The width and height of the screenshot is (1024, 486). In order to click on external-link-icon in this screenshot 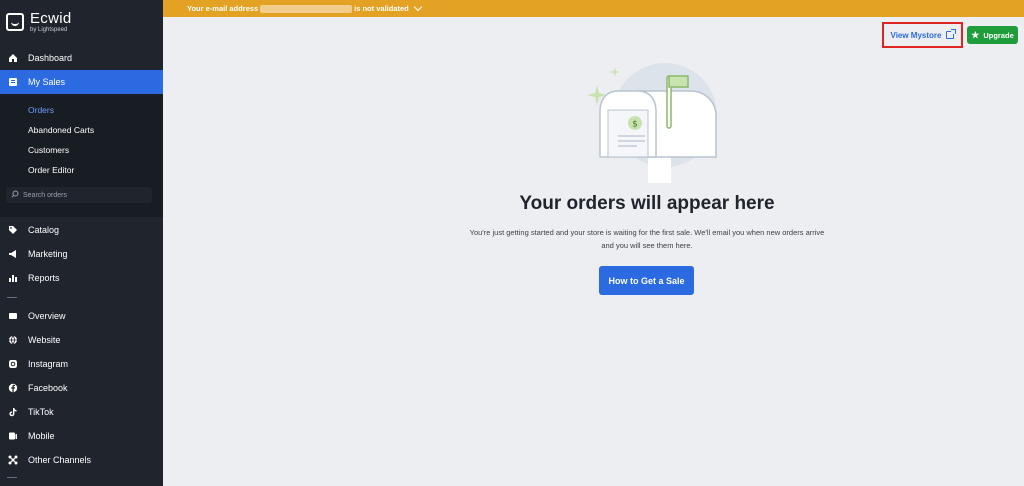, I will do `click(951, 34)`.